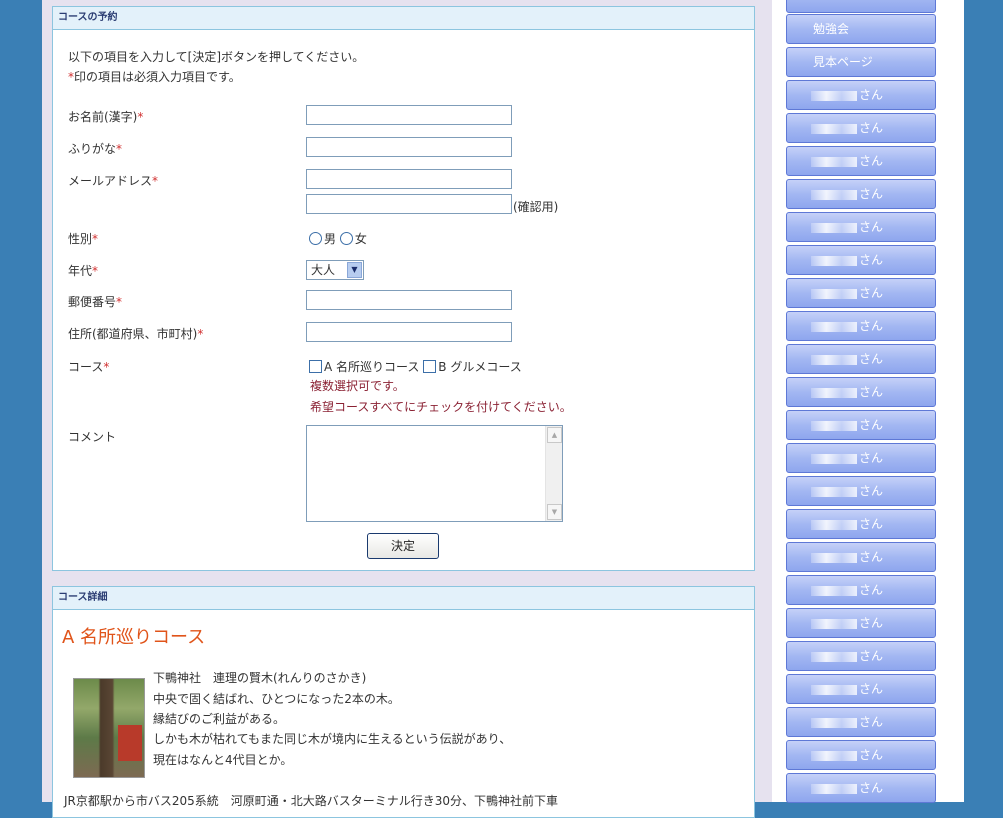  What do you see at coordinates (92, 149) in the screenshot?
I see `furigana-label-text: ふりがな` at bounding box center [92, 149].